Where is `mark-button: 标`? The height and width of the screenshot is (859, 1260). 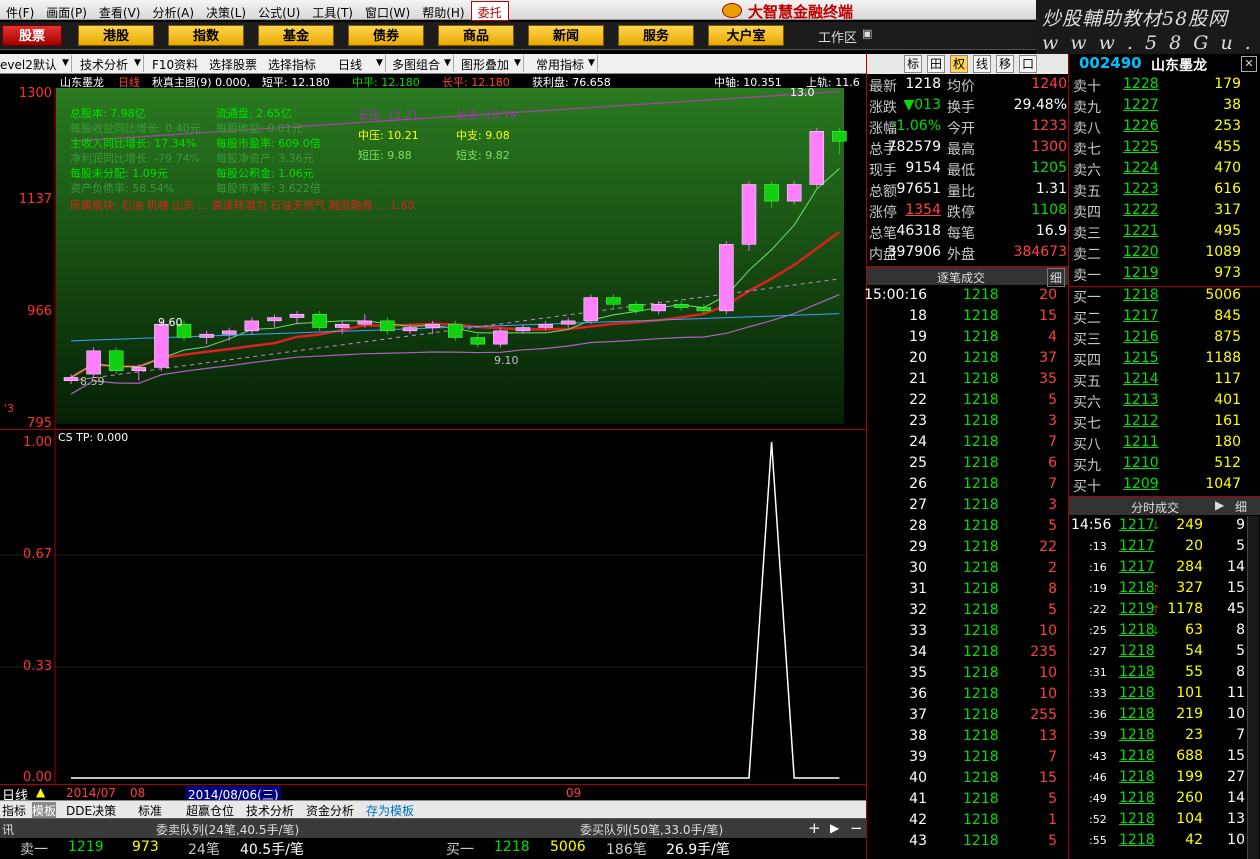
mark-button: 标 is located at coordinates (913, 64).